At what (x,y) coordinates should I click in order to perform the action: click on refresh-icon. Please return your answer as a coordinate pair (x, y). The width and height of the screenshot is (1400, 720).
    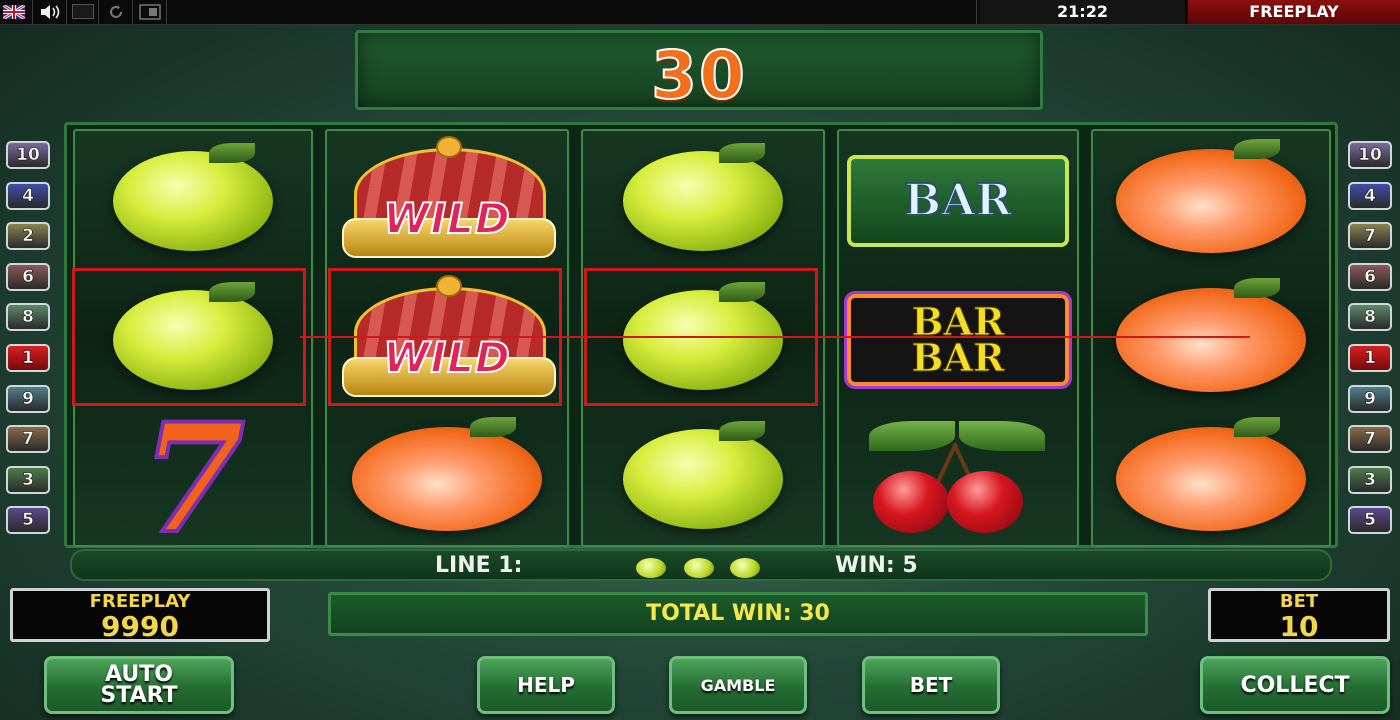
    Looking at the image, I should click on (116, 12).